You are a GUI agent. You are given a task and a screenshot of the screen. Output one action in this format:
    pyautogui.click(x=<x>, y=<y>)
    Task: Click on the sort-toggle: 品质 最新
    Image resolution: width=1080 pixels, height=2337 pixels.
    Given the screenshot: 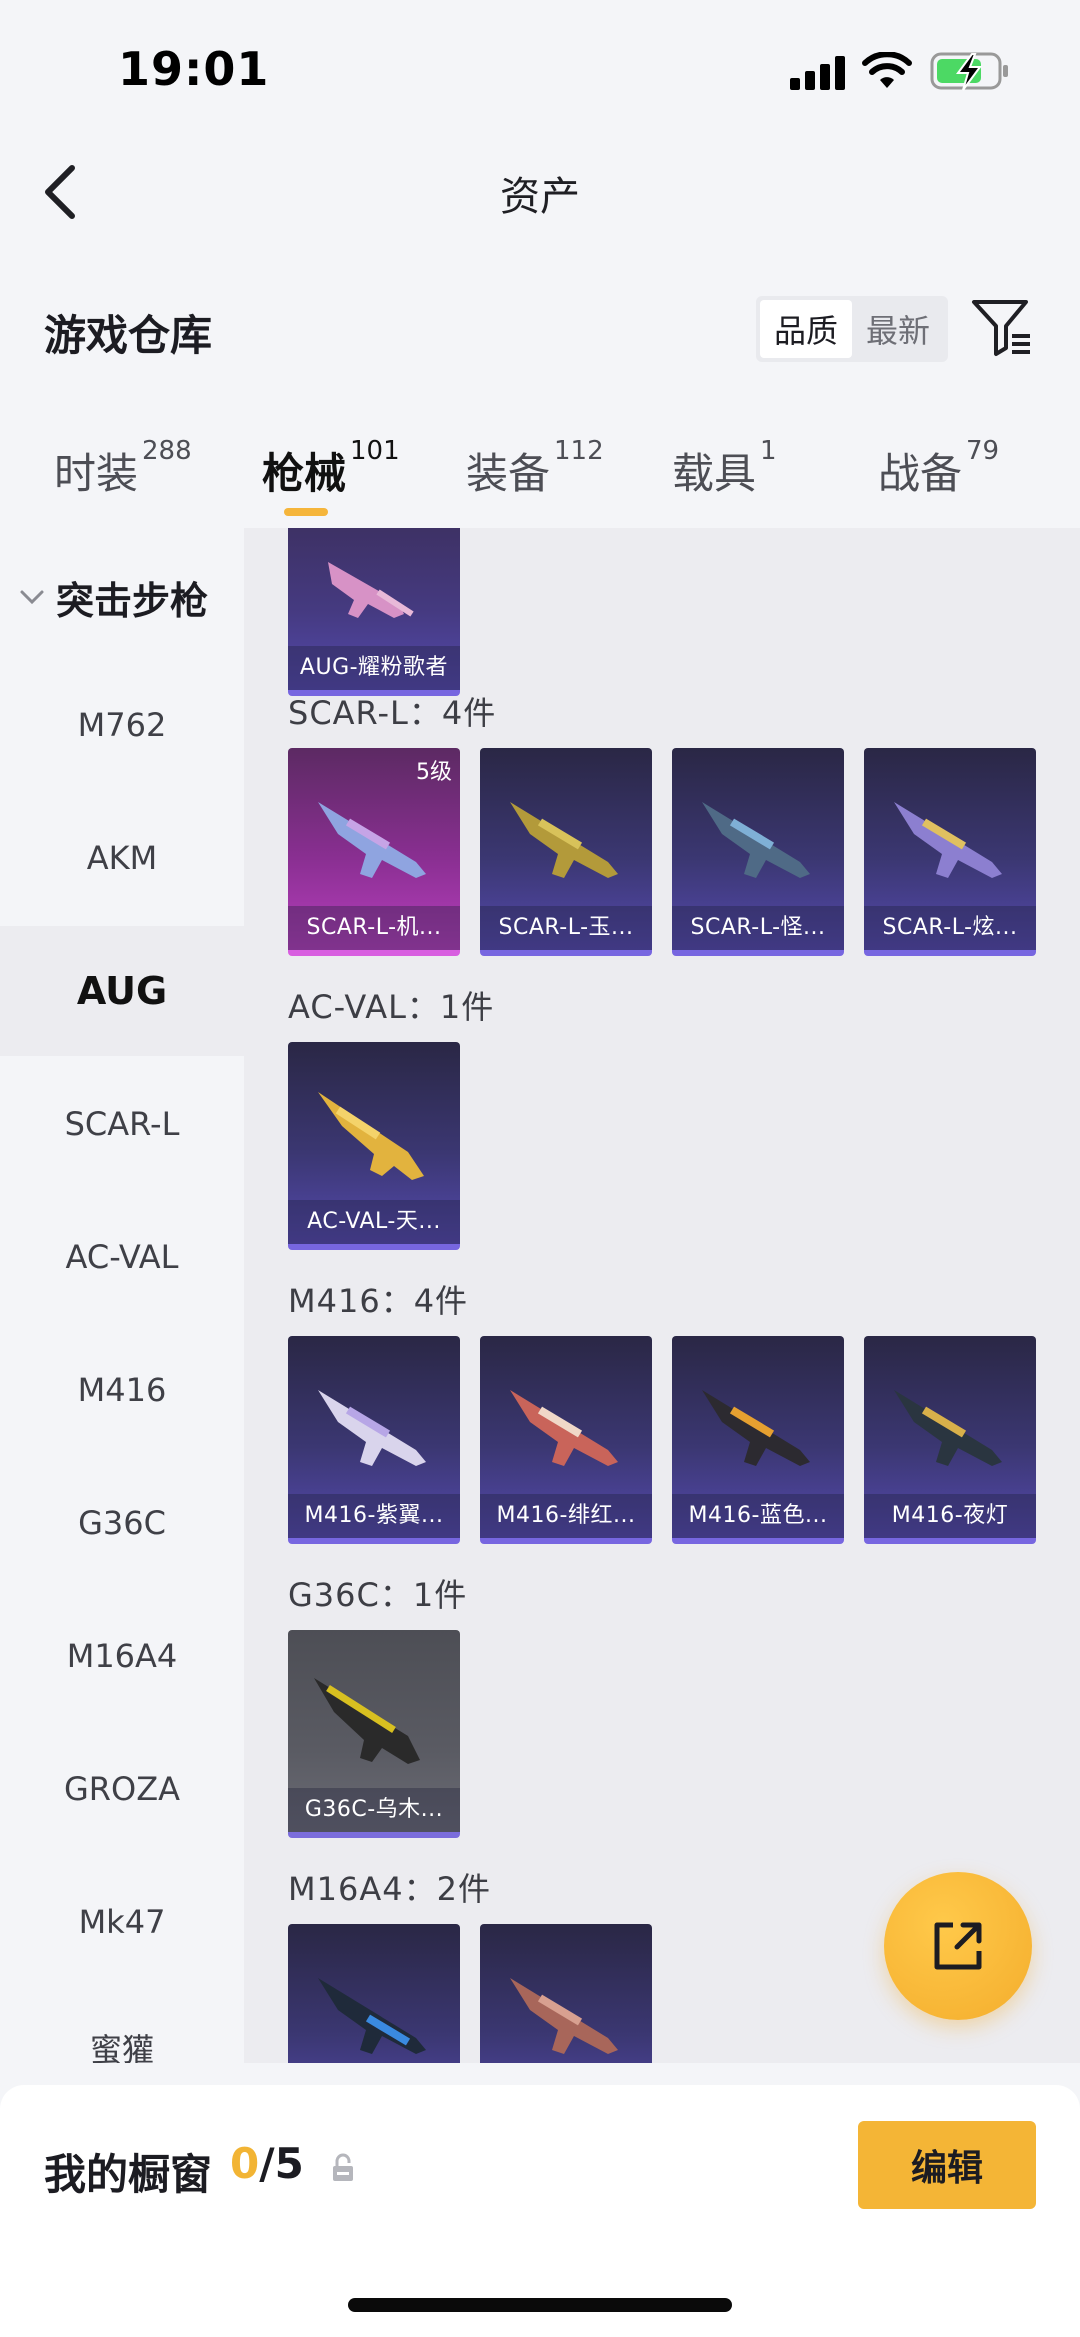 What is the action you would take?
    pyautogui.click(x=852, y=329)
    